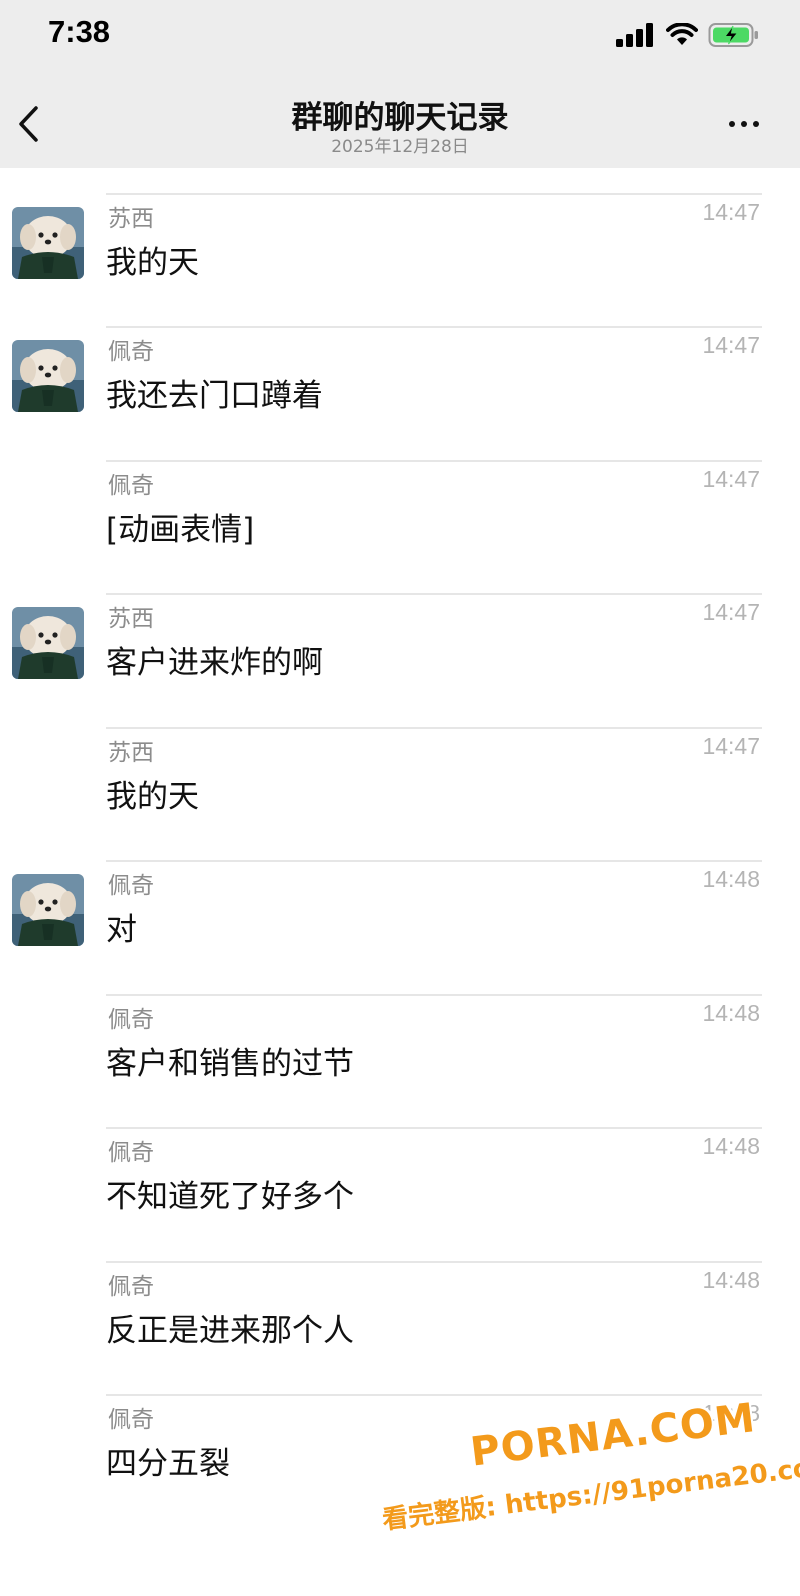 The width and height of the screenshot is (800, 1596). Describe the element at coordinates (230, 1330) in the screenshot. I see `message-text: 反正是进来那个人` at that location.